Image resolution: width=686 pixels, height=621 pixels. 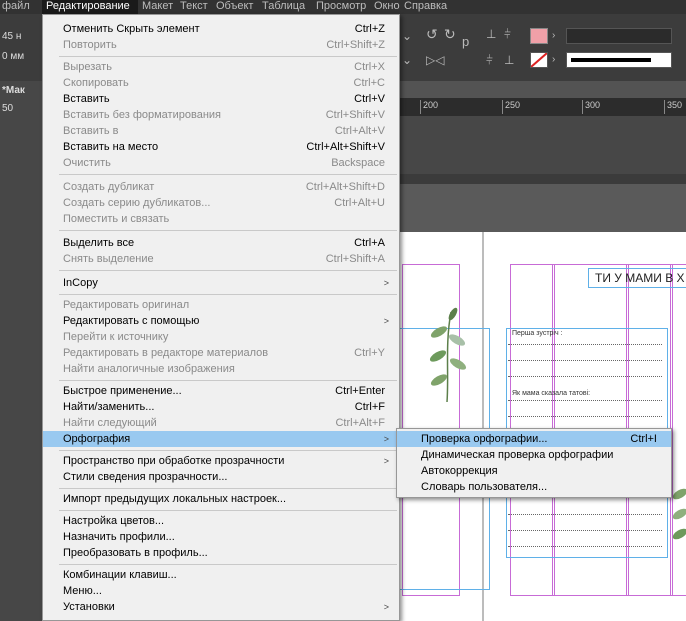 What do you see at coordinates (221, 283) in the screenshot?
I see `menu-item-incopy: InCopy >` at bounding box center [221, 283].